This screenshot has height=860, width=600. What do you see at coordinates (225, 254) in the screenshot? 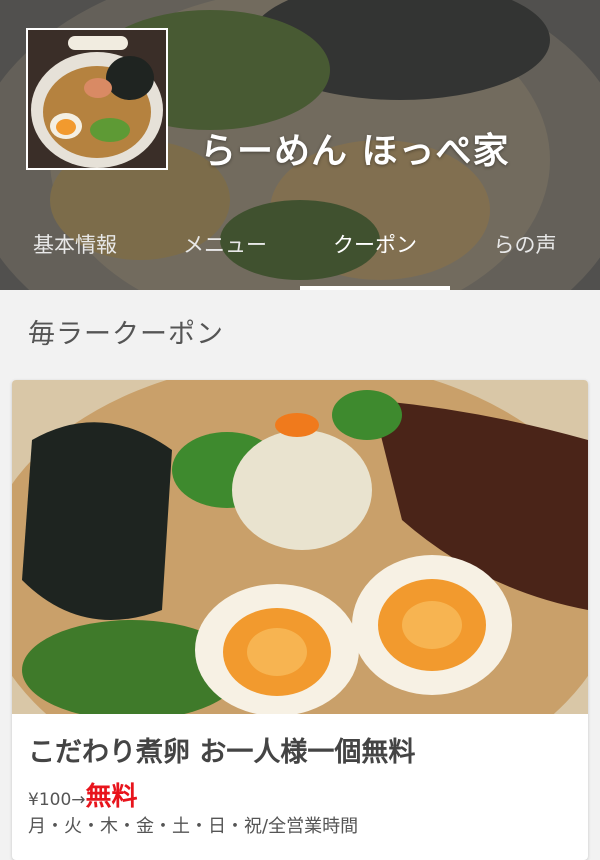
I see `tab-menu: メニュー` at bounding box center [225, 254].